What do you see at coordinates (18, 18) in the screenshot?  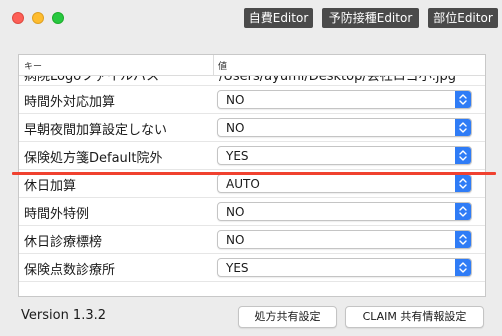 I see `close-window-button` at bounding box center [18, 18].